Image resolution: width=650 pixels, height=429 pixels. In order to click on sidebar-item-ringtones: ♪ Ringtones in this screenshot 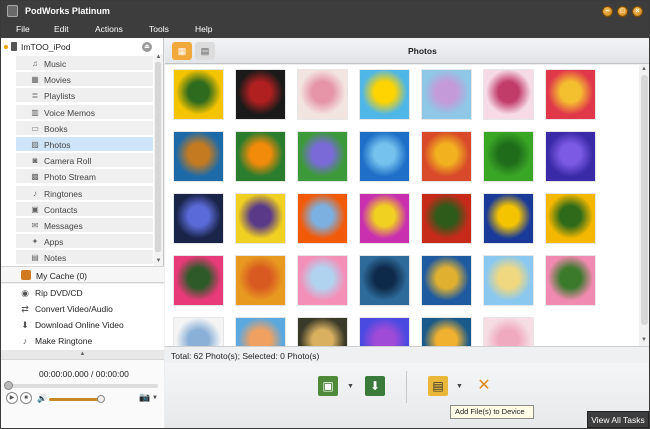, I will do `click(84, 193)`.